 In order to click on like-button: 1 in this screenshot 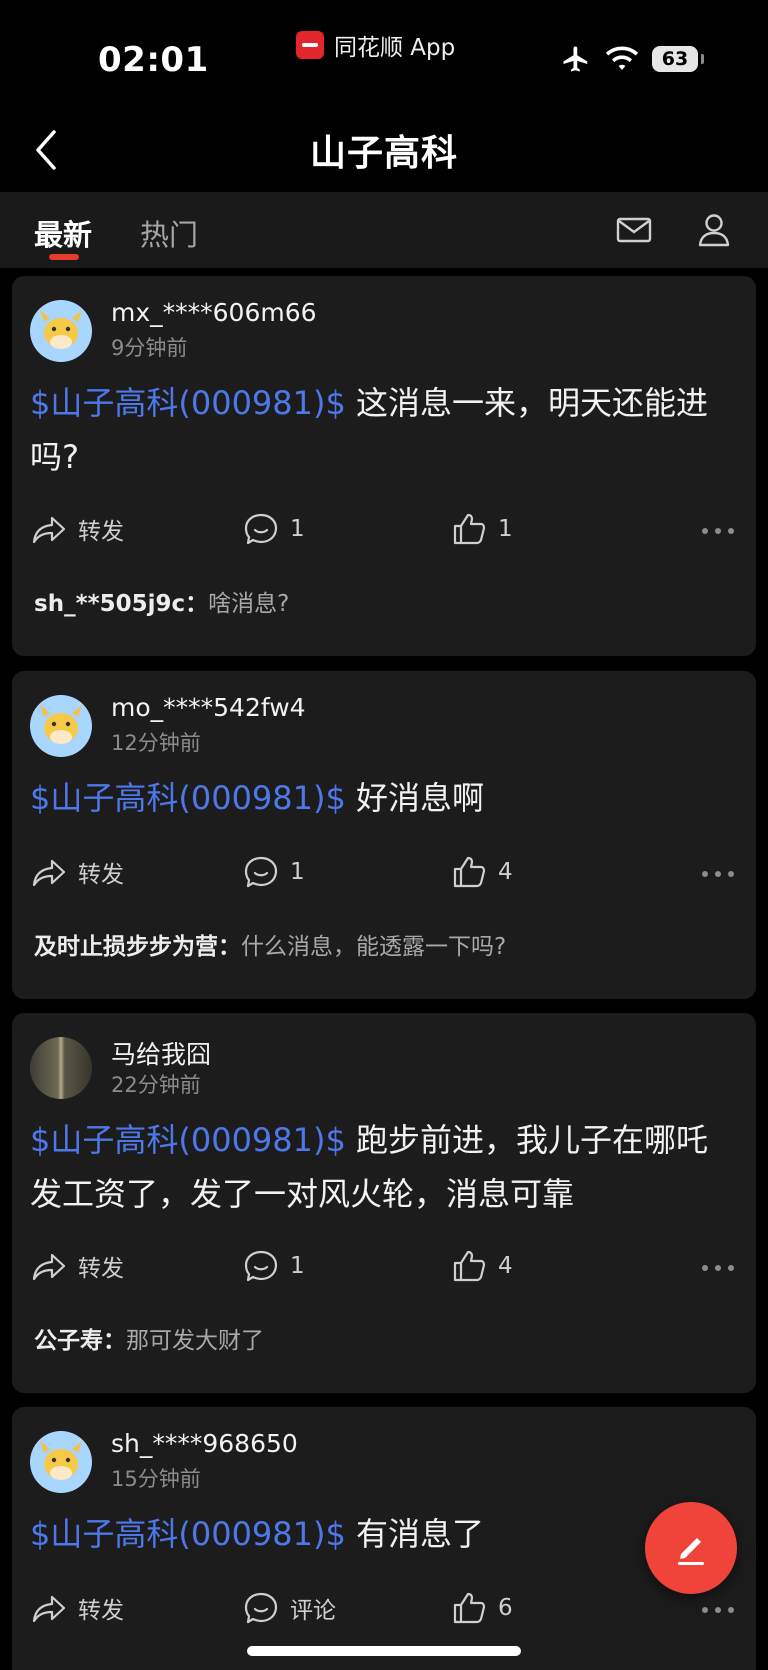, I will do `click(481, 529)`.